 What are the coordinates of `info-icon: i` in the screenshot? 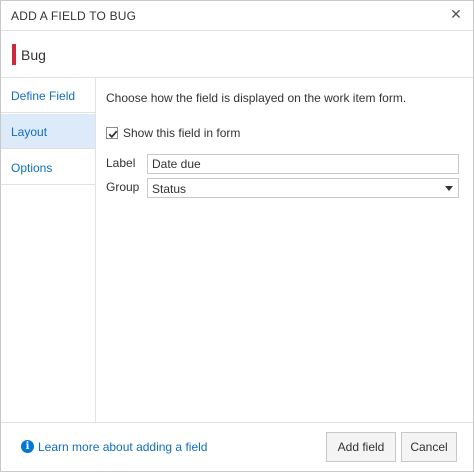 It's located at (27, 446).